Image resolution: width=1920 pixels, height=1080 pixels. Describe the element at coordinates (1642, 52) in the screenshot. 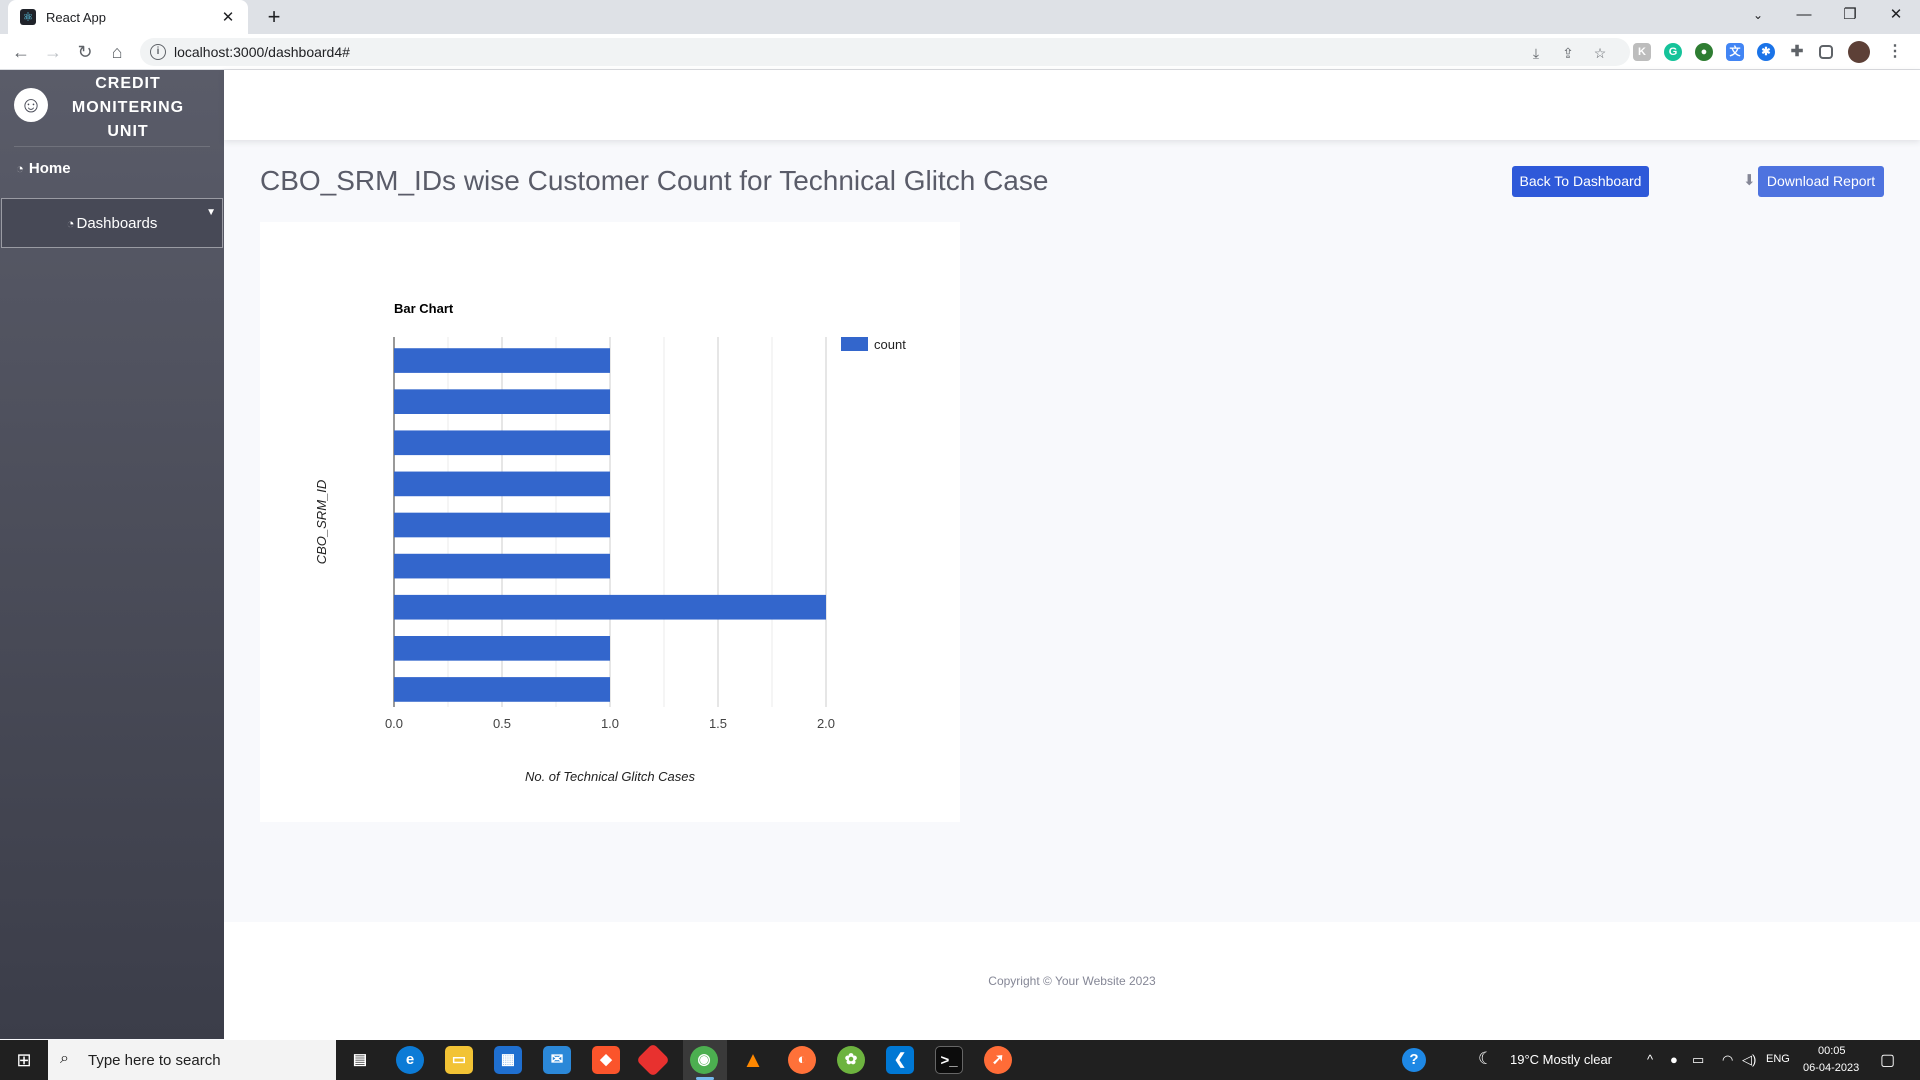

I see `extension-icon: K` at that location.